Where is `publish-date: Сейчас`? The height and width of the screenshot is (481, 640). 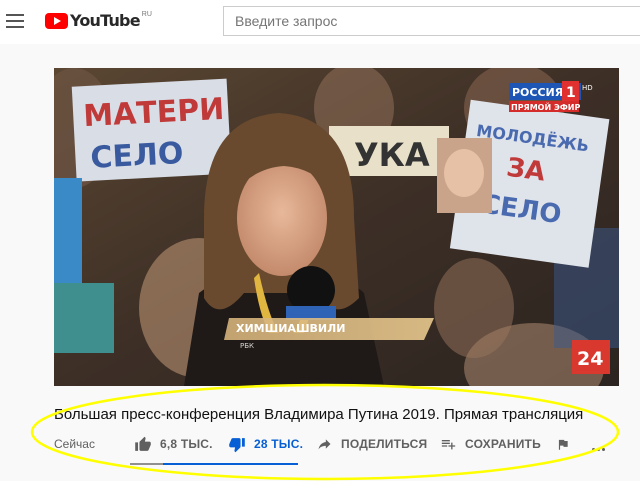
publish-date: Сейчас is located at coordinates (74, 444).